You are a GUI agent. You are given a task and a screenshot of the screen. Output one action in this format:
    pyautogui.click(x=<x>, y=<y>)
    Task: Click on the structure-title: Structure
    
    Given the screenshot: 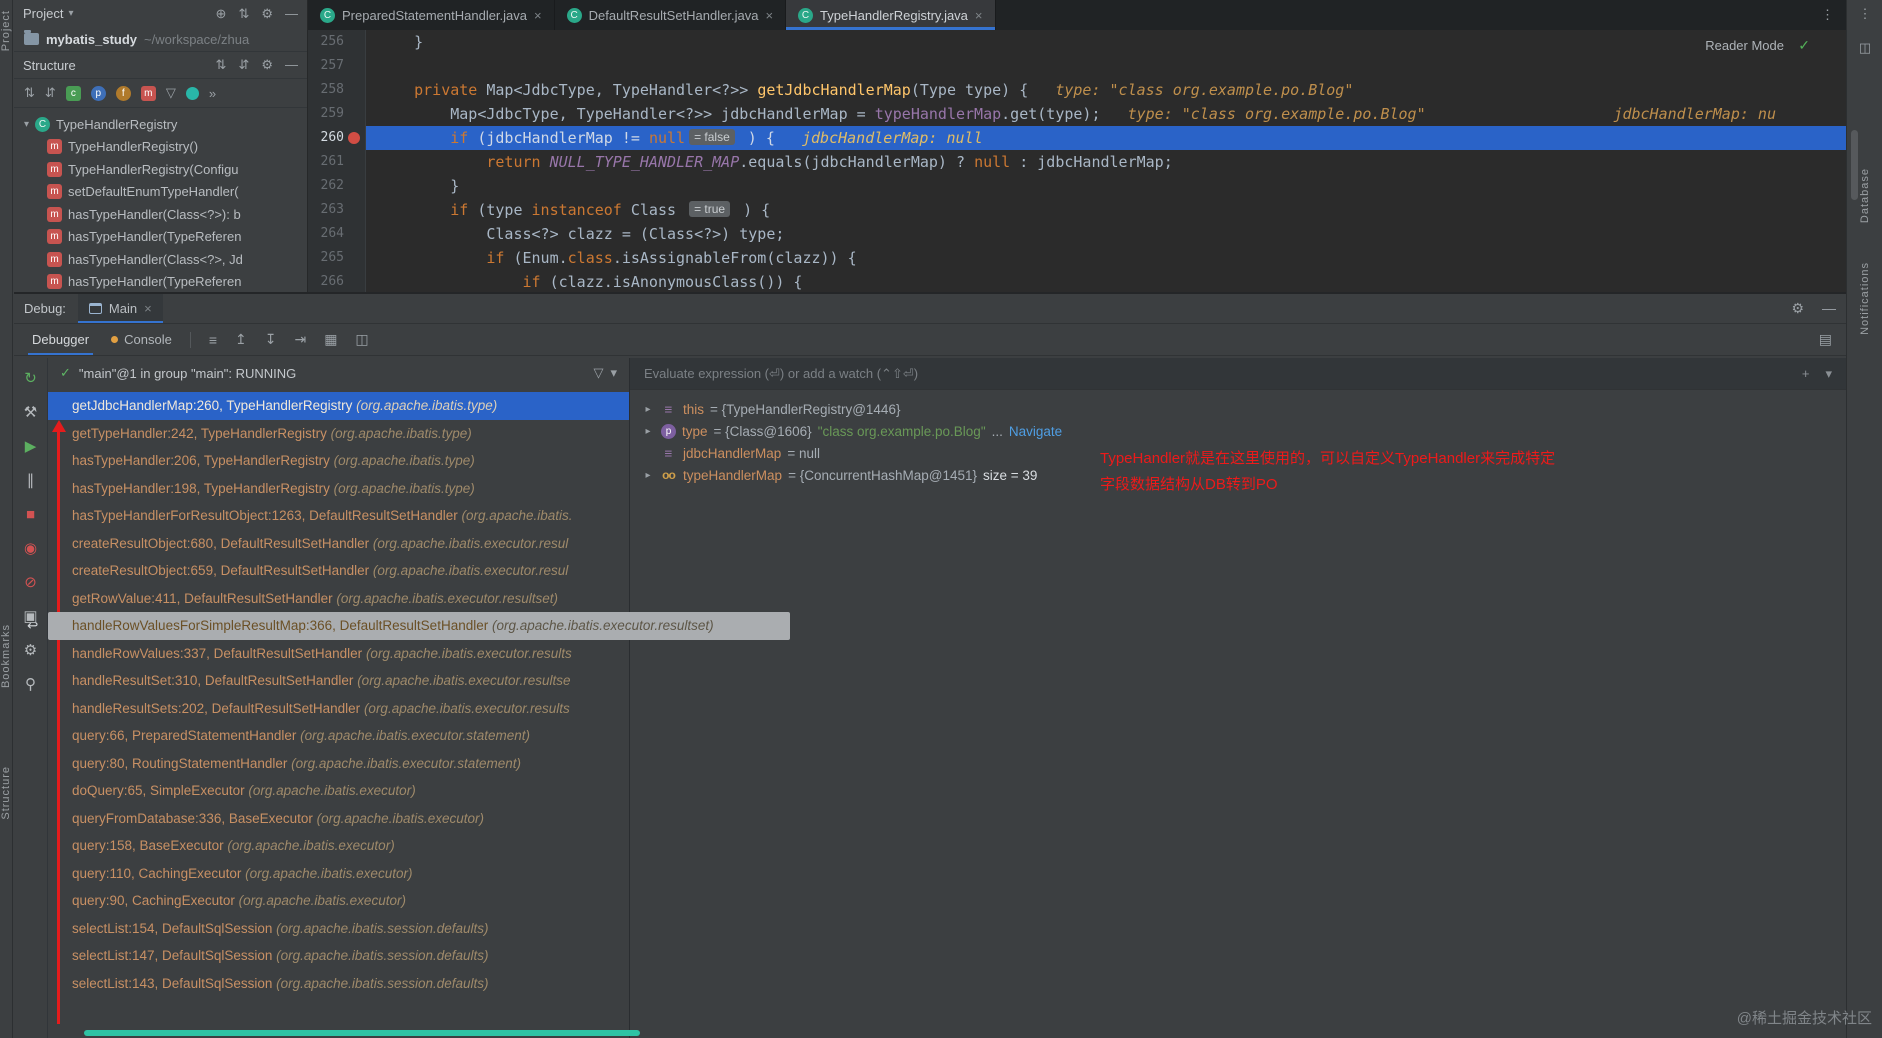 What is the action you would take?
    pyautogui.click(x=49, y=65)
    